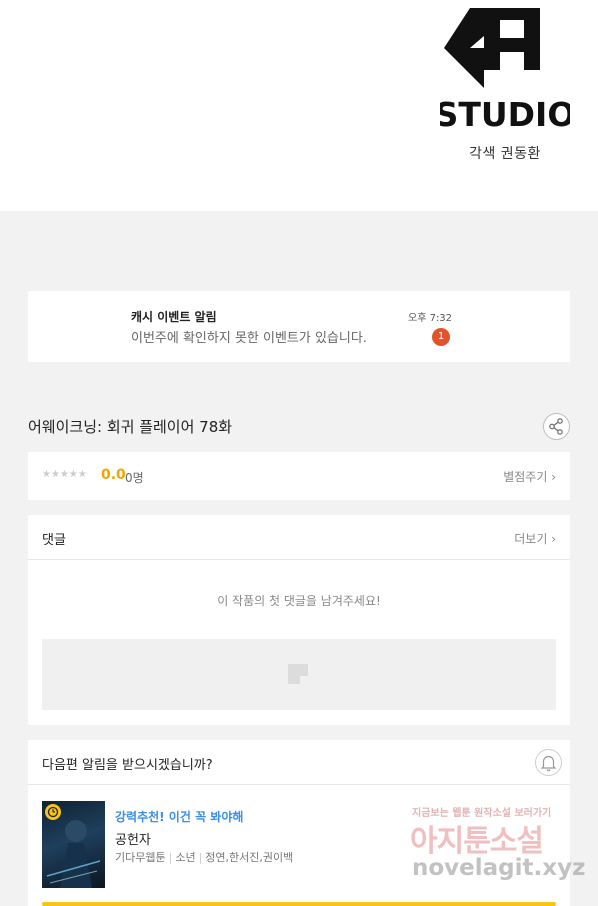 The height and width of the screenshot is (906, 598). What do you see at coordinates (499, 868) in the screenshot?
I see `watermark-line3: novelagit.xyz` at bounding box center [499, 868].